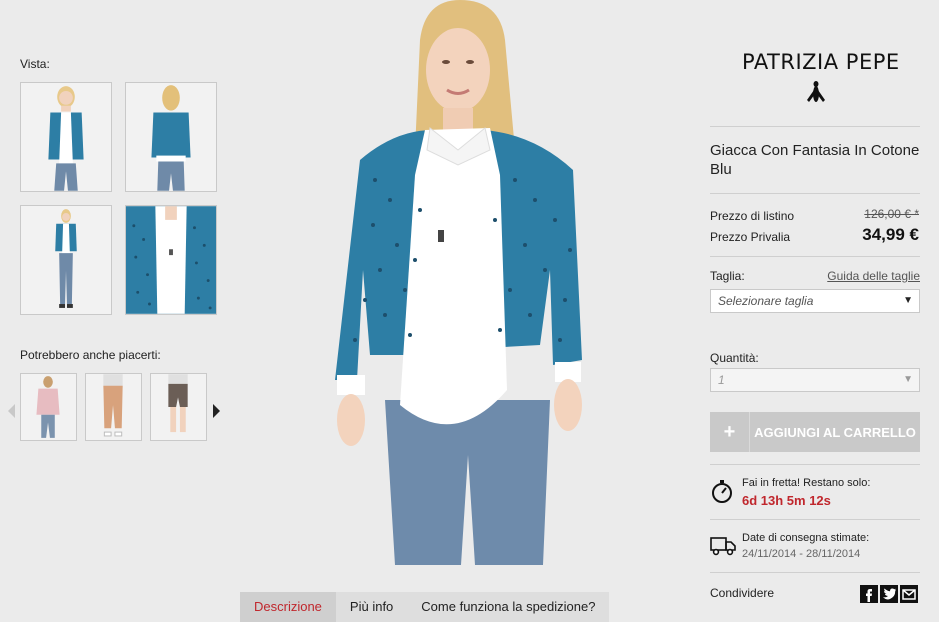 The image size is (939, 622). I want to click on sale-price: 34,99 €, so click(890, 234).